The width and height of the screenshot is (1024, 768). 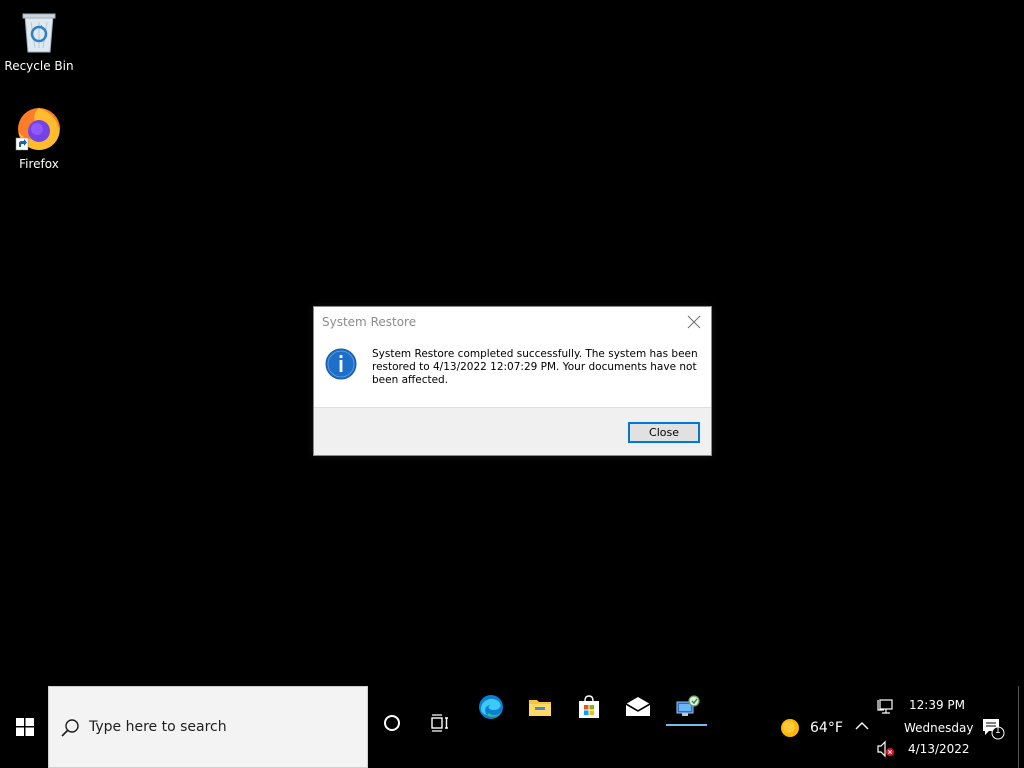 I want to click on task-view-icon, so click(x=439, y=723).